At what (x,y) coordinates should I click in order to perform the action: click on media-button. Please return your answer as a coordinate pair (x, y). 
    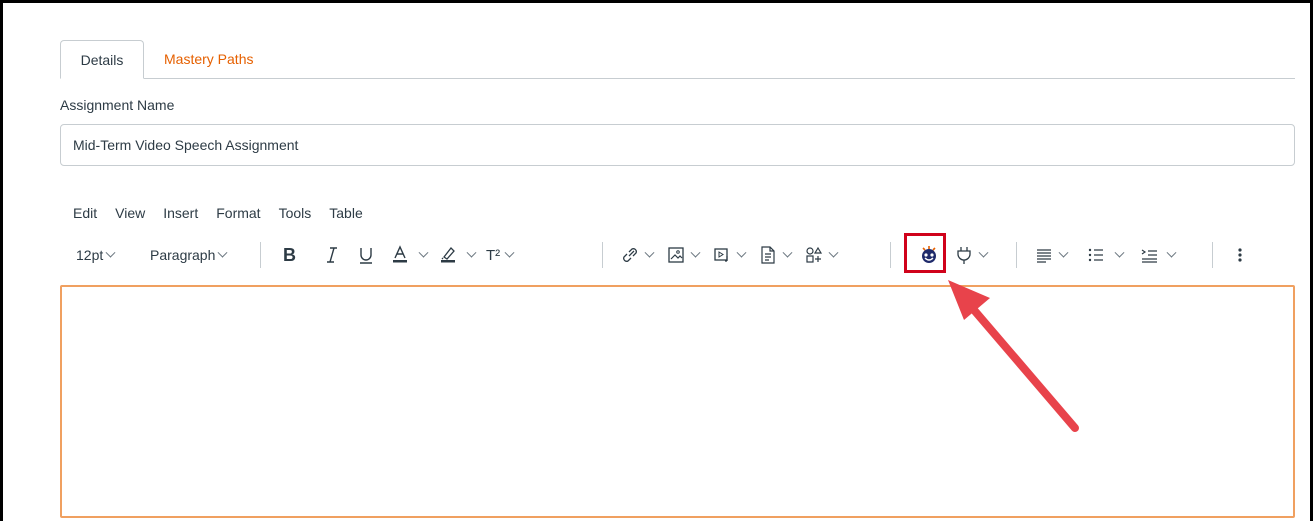
    Looking at the image, I should click on (729, 255).